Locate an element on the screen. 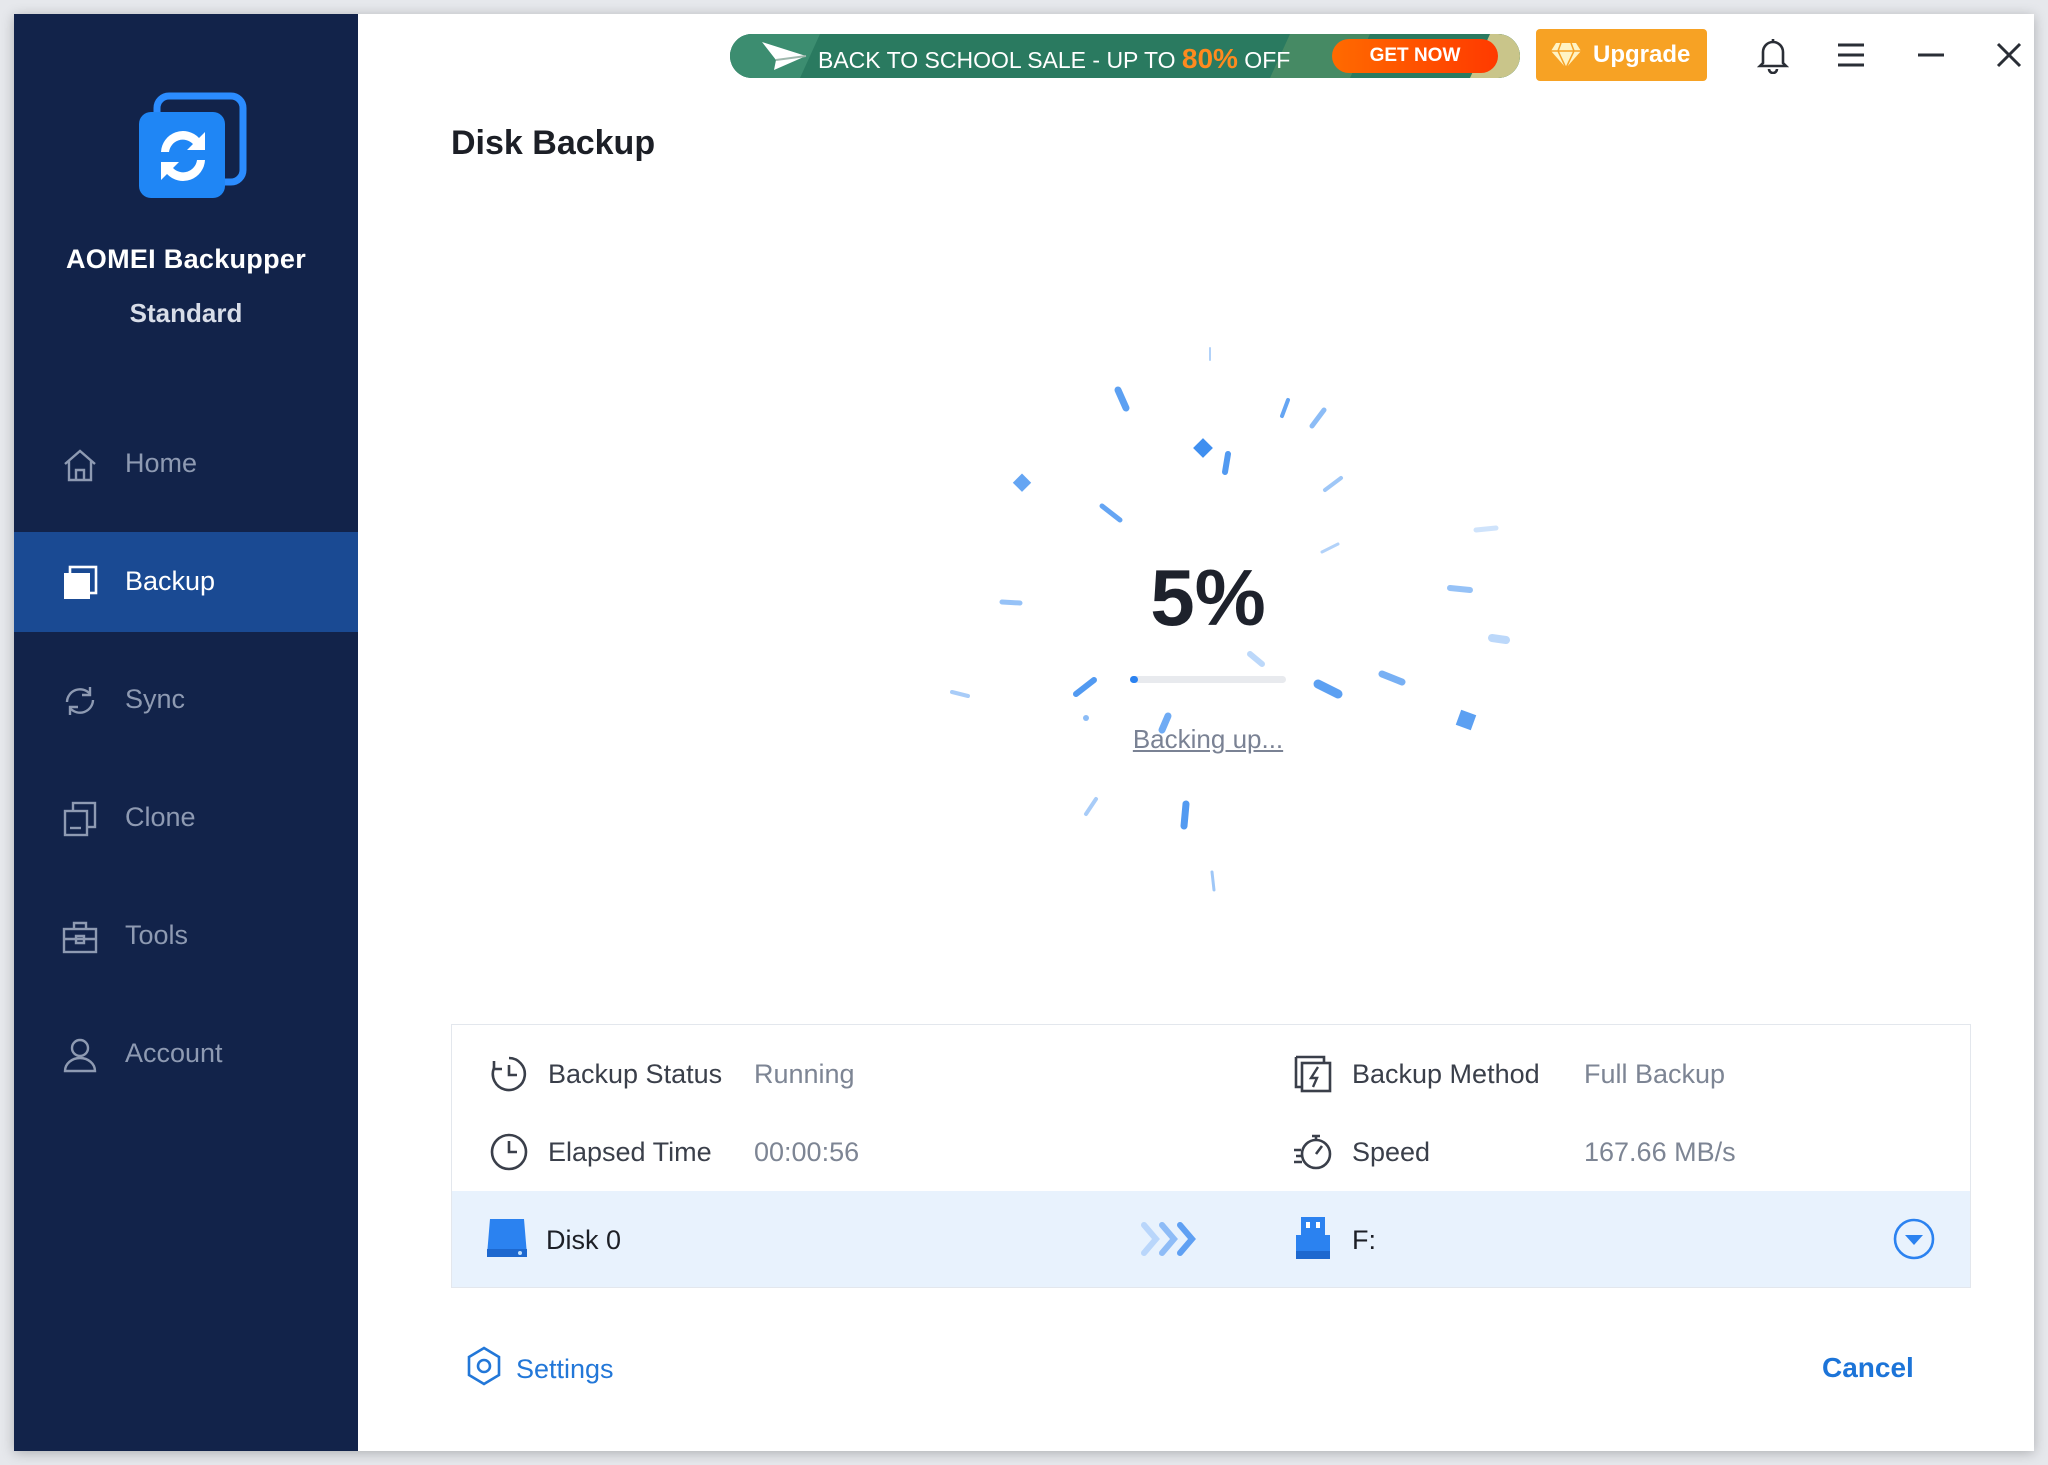 The image size is (2048, 1465). backup-method-value: Full Backup is located at coordinates (1655, 1074).